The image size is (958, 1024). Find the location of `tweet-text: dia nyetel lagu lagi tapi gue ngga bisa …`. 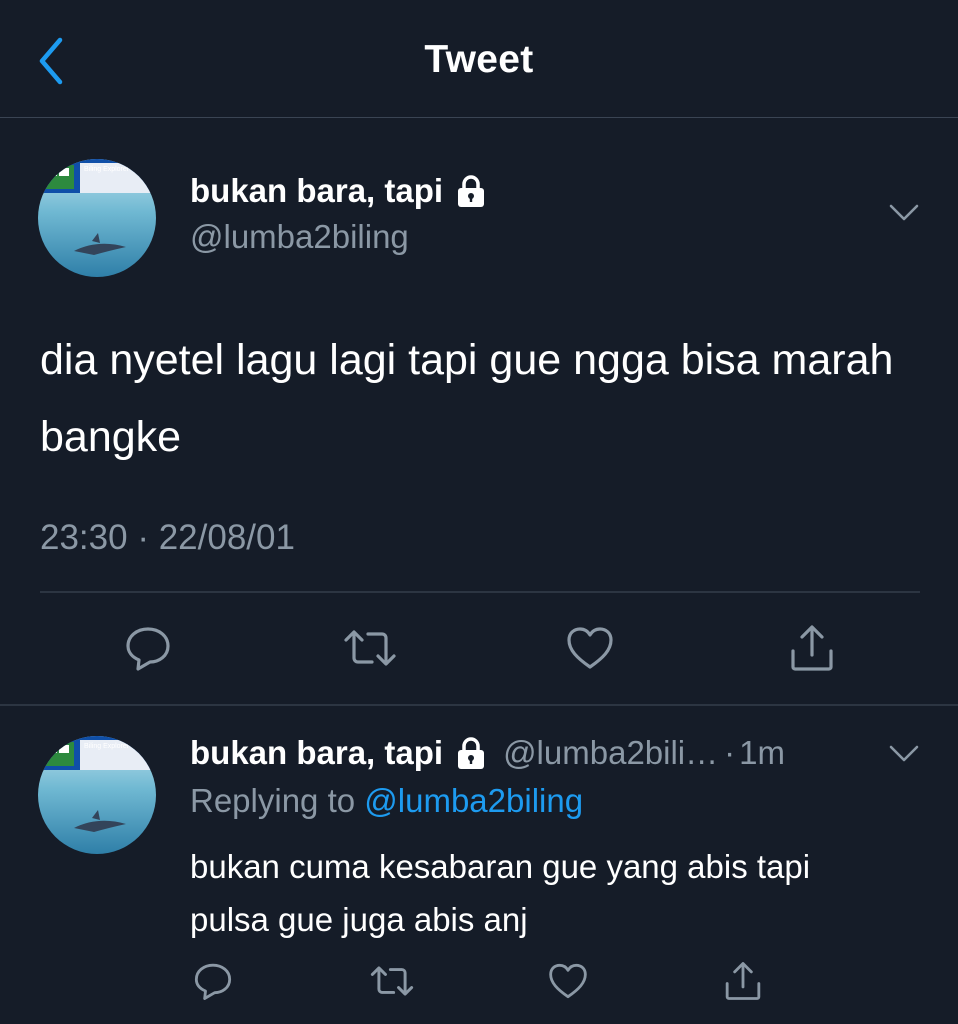

tweet-text: dia nyetel lagu lagi tapi gue ngga bisa … is located at coordinates (467, 398).